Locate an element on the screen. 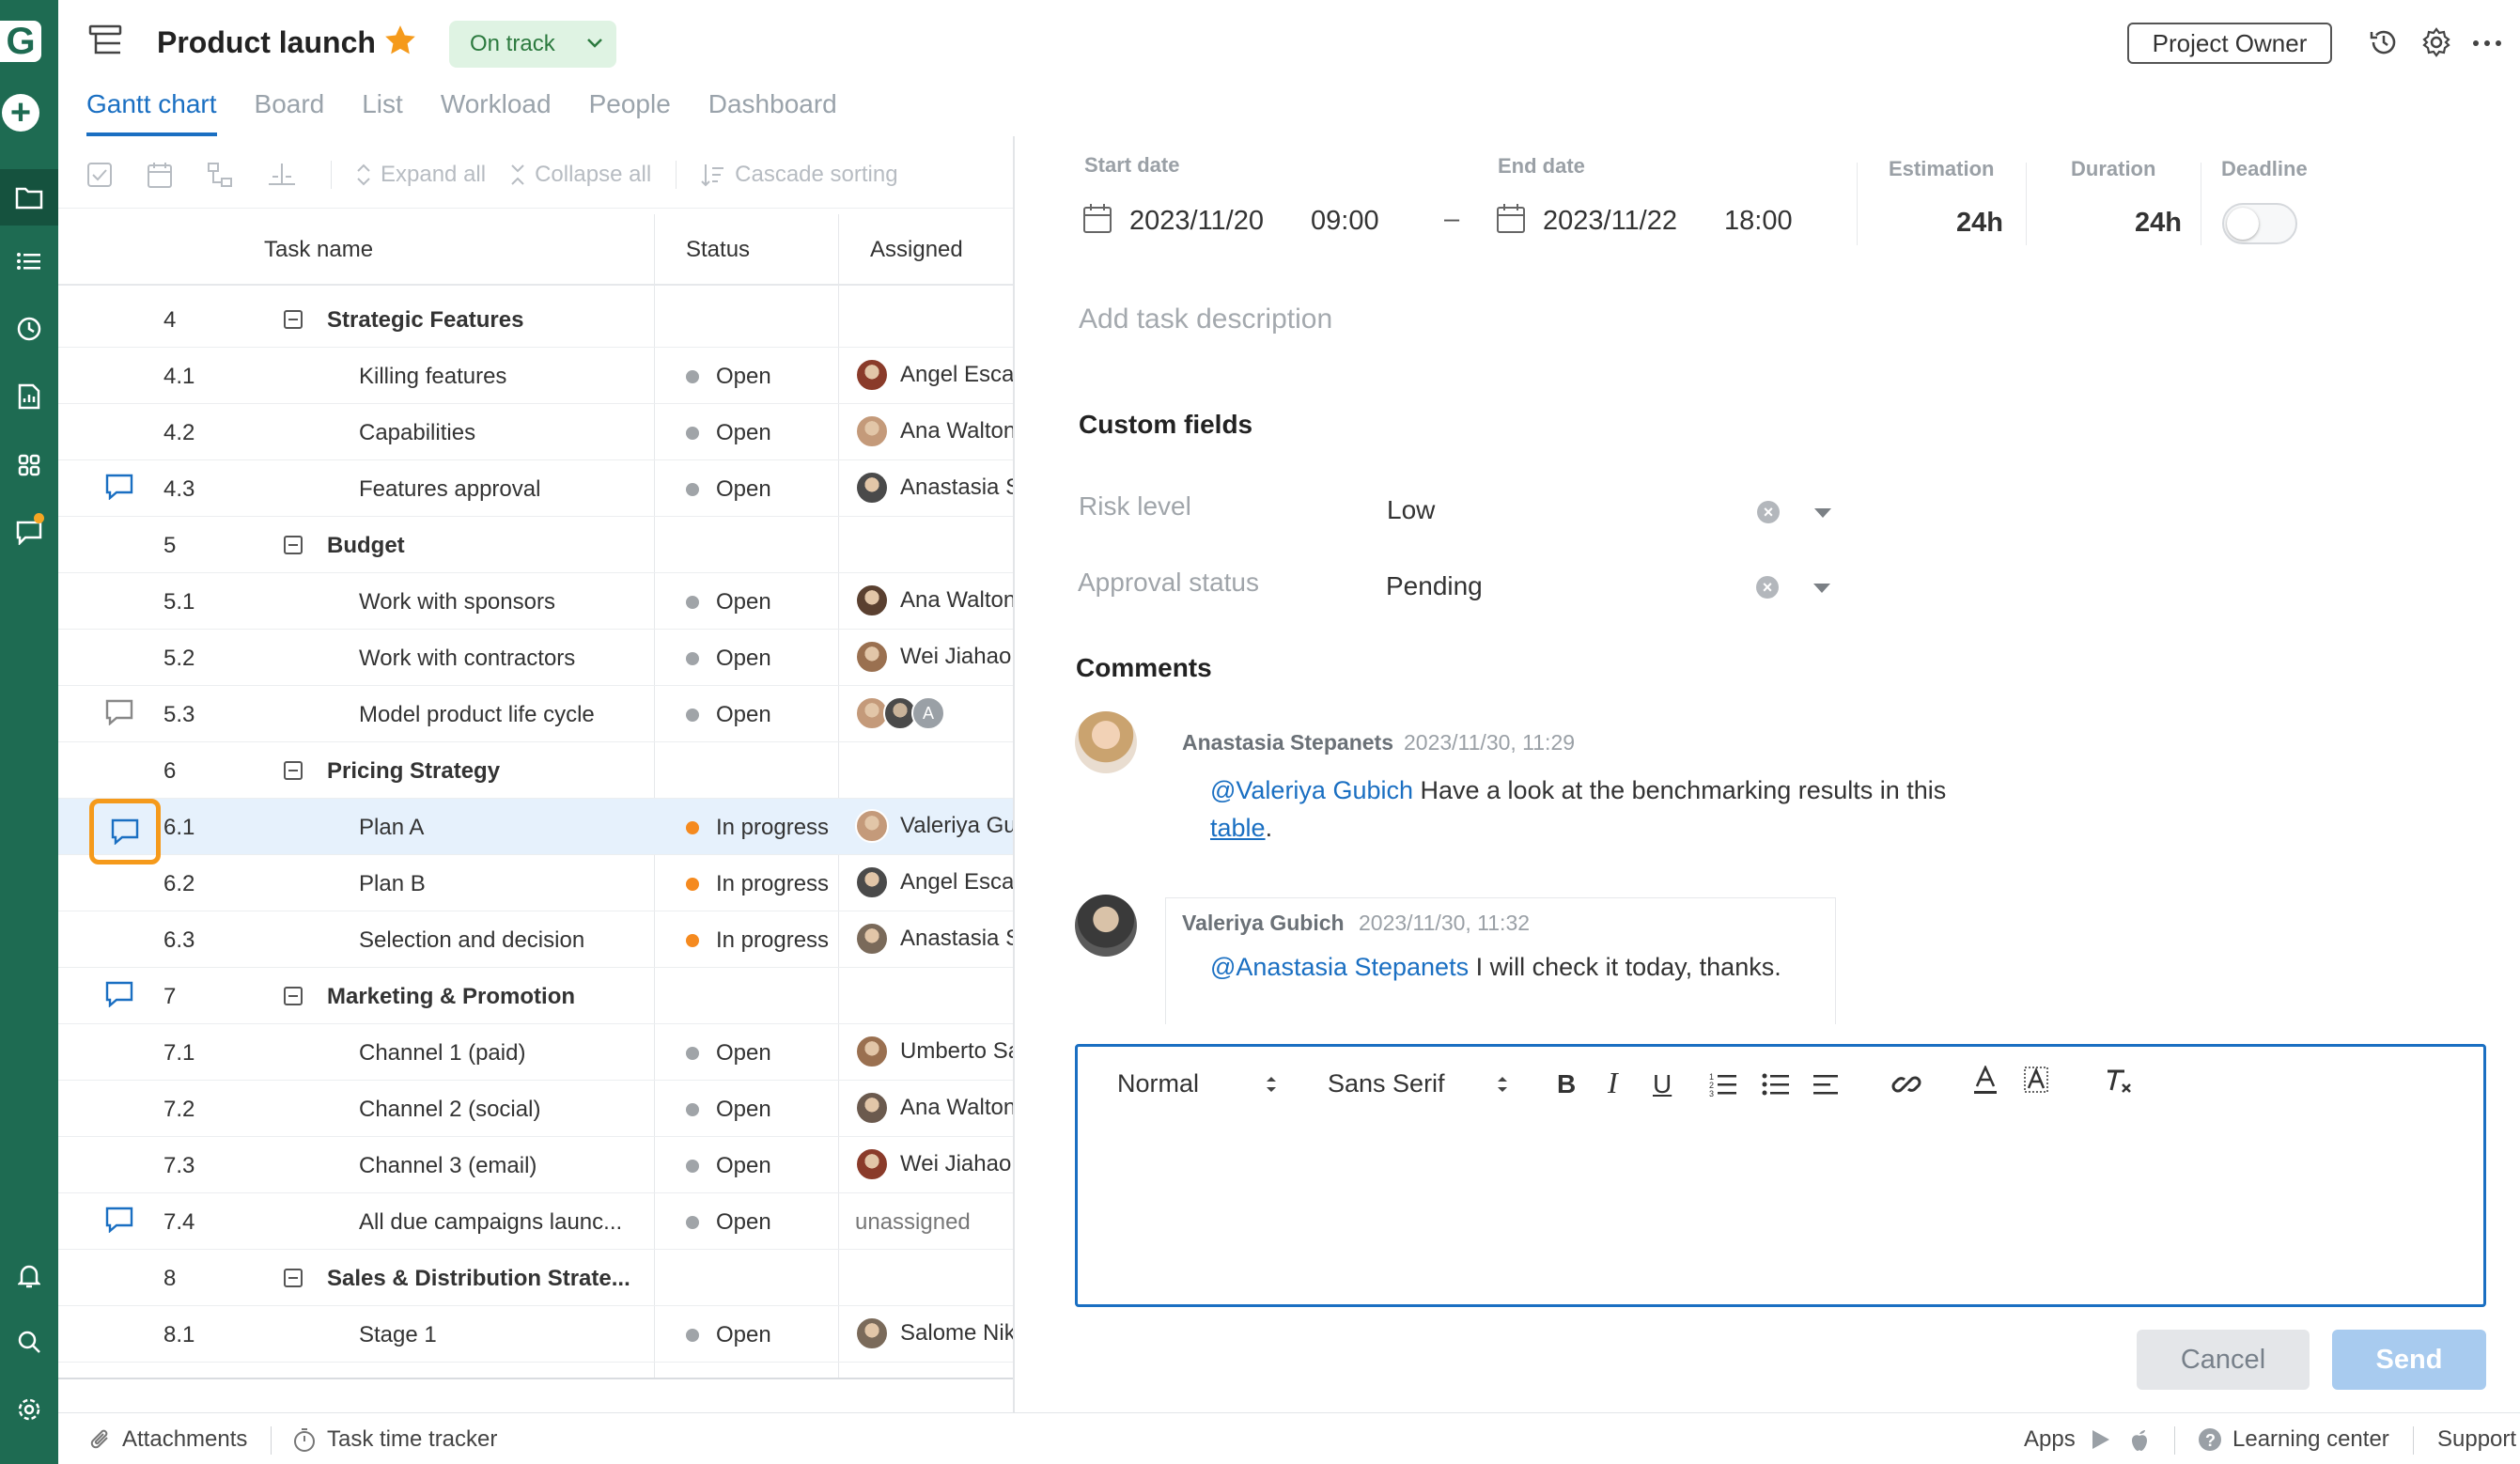  clear-formatting-icon is located at coordinates (2119, 1085).